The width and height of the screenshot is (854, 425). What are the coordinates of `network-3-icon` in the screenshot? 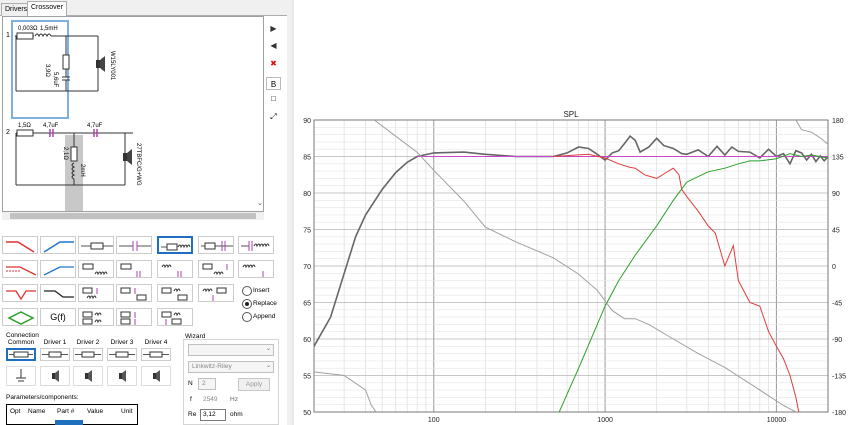 It's located at (175, 317).